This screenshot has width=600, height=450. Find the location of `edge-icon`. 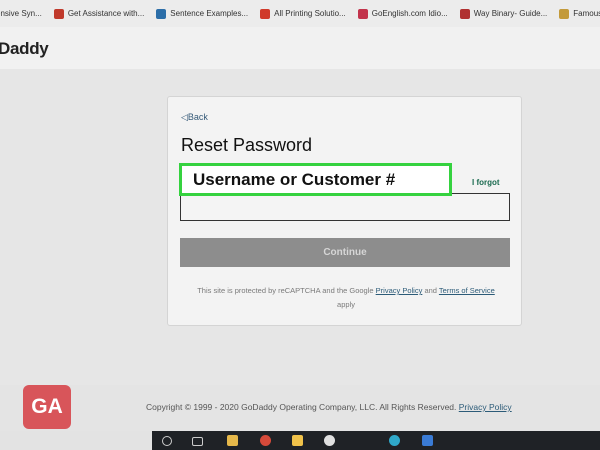

edge-icon is located at coordinates (394, 440).